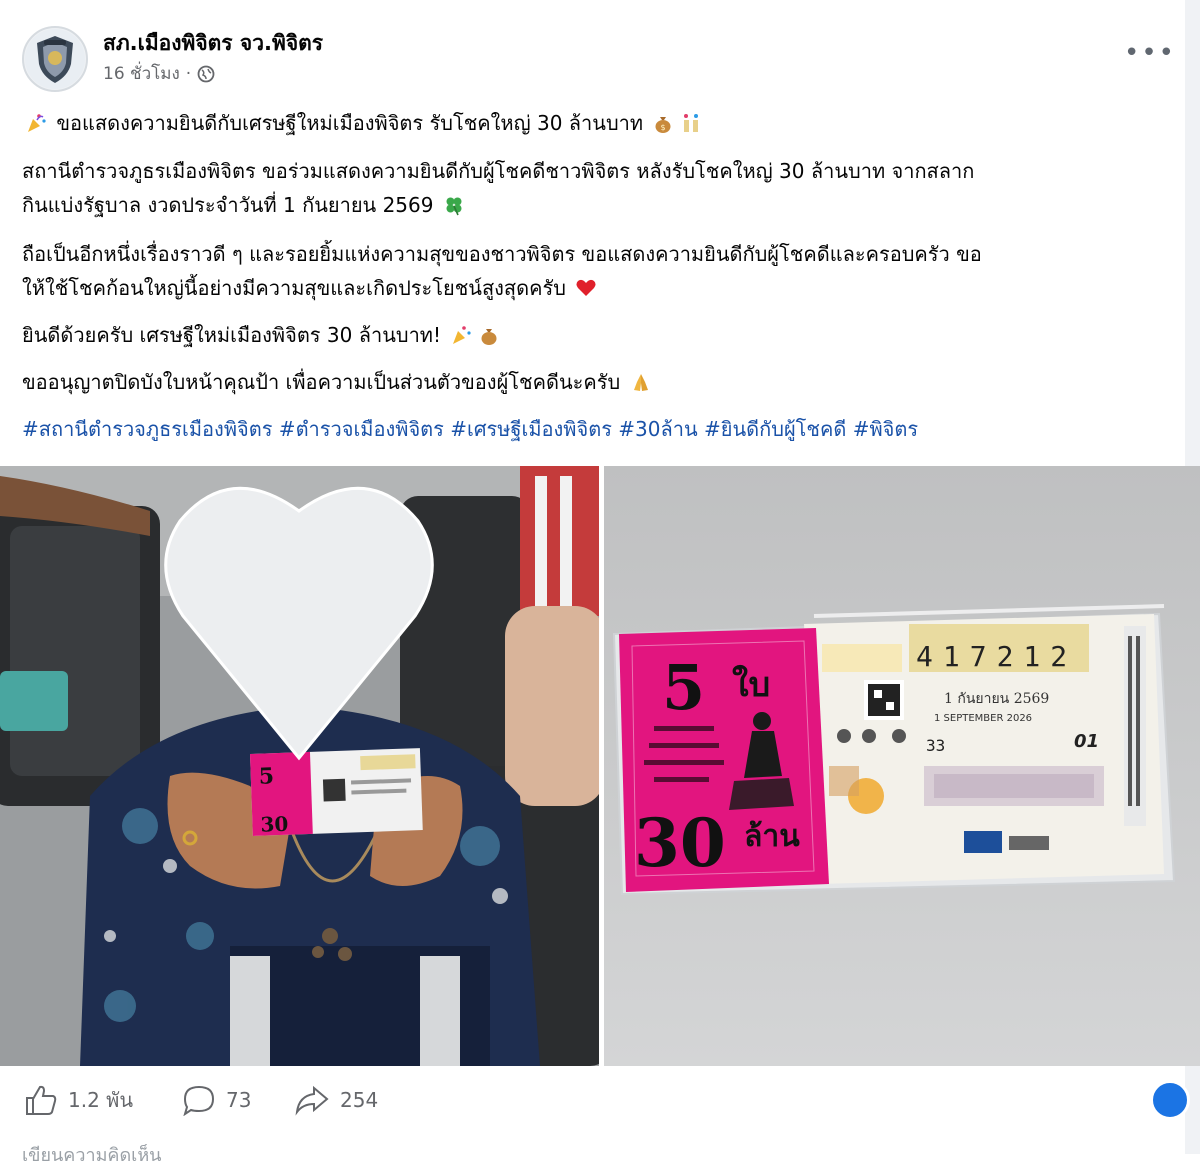 Image resolution: width=1200 pixels, height=1169 pixels. What do you see at coordinates (640, 382) in the screenshot?
I see `folded-hands-icon` at bounding box center [640, 382].